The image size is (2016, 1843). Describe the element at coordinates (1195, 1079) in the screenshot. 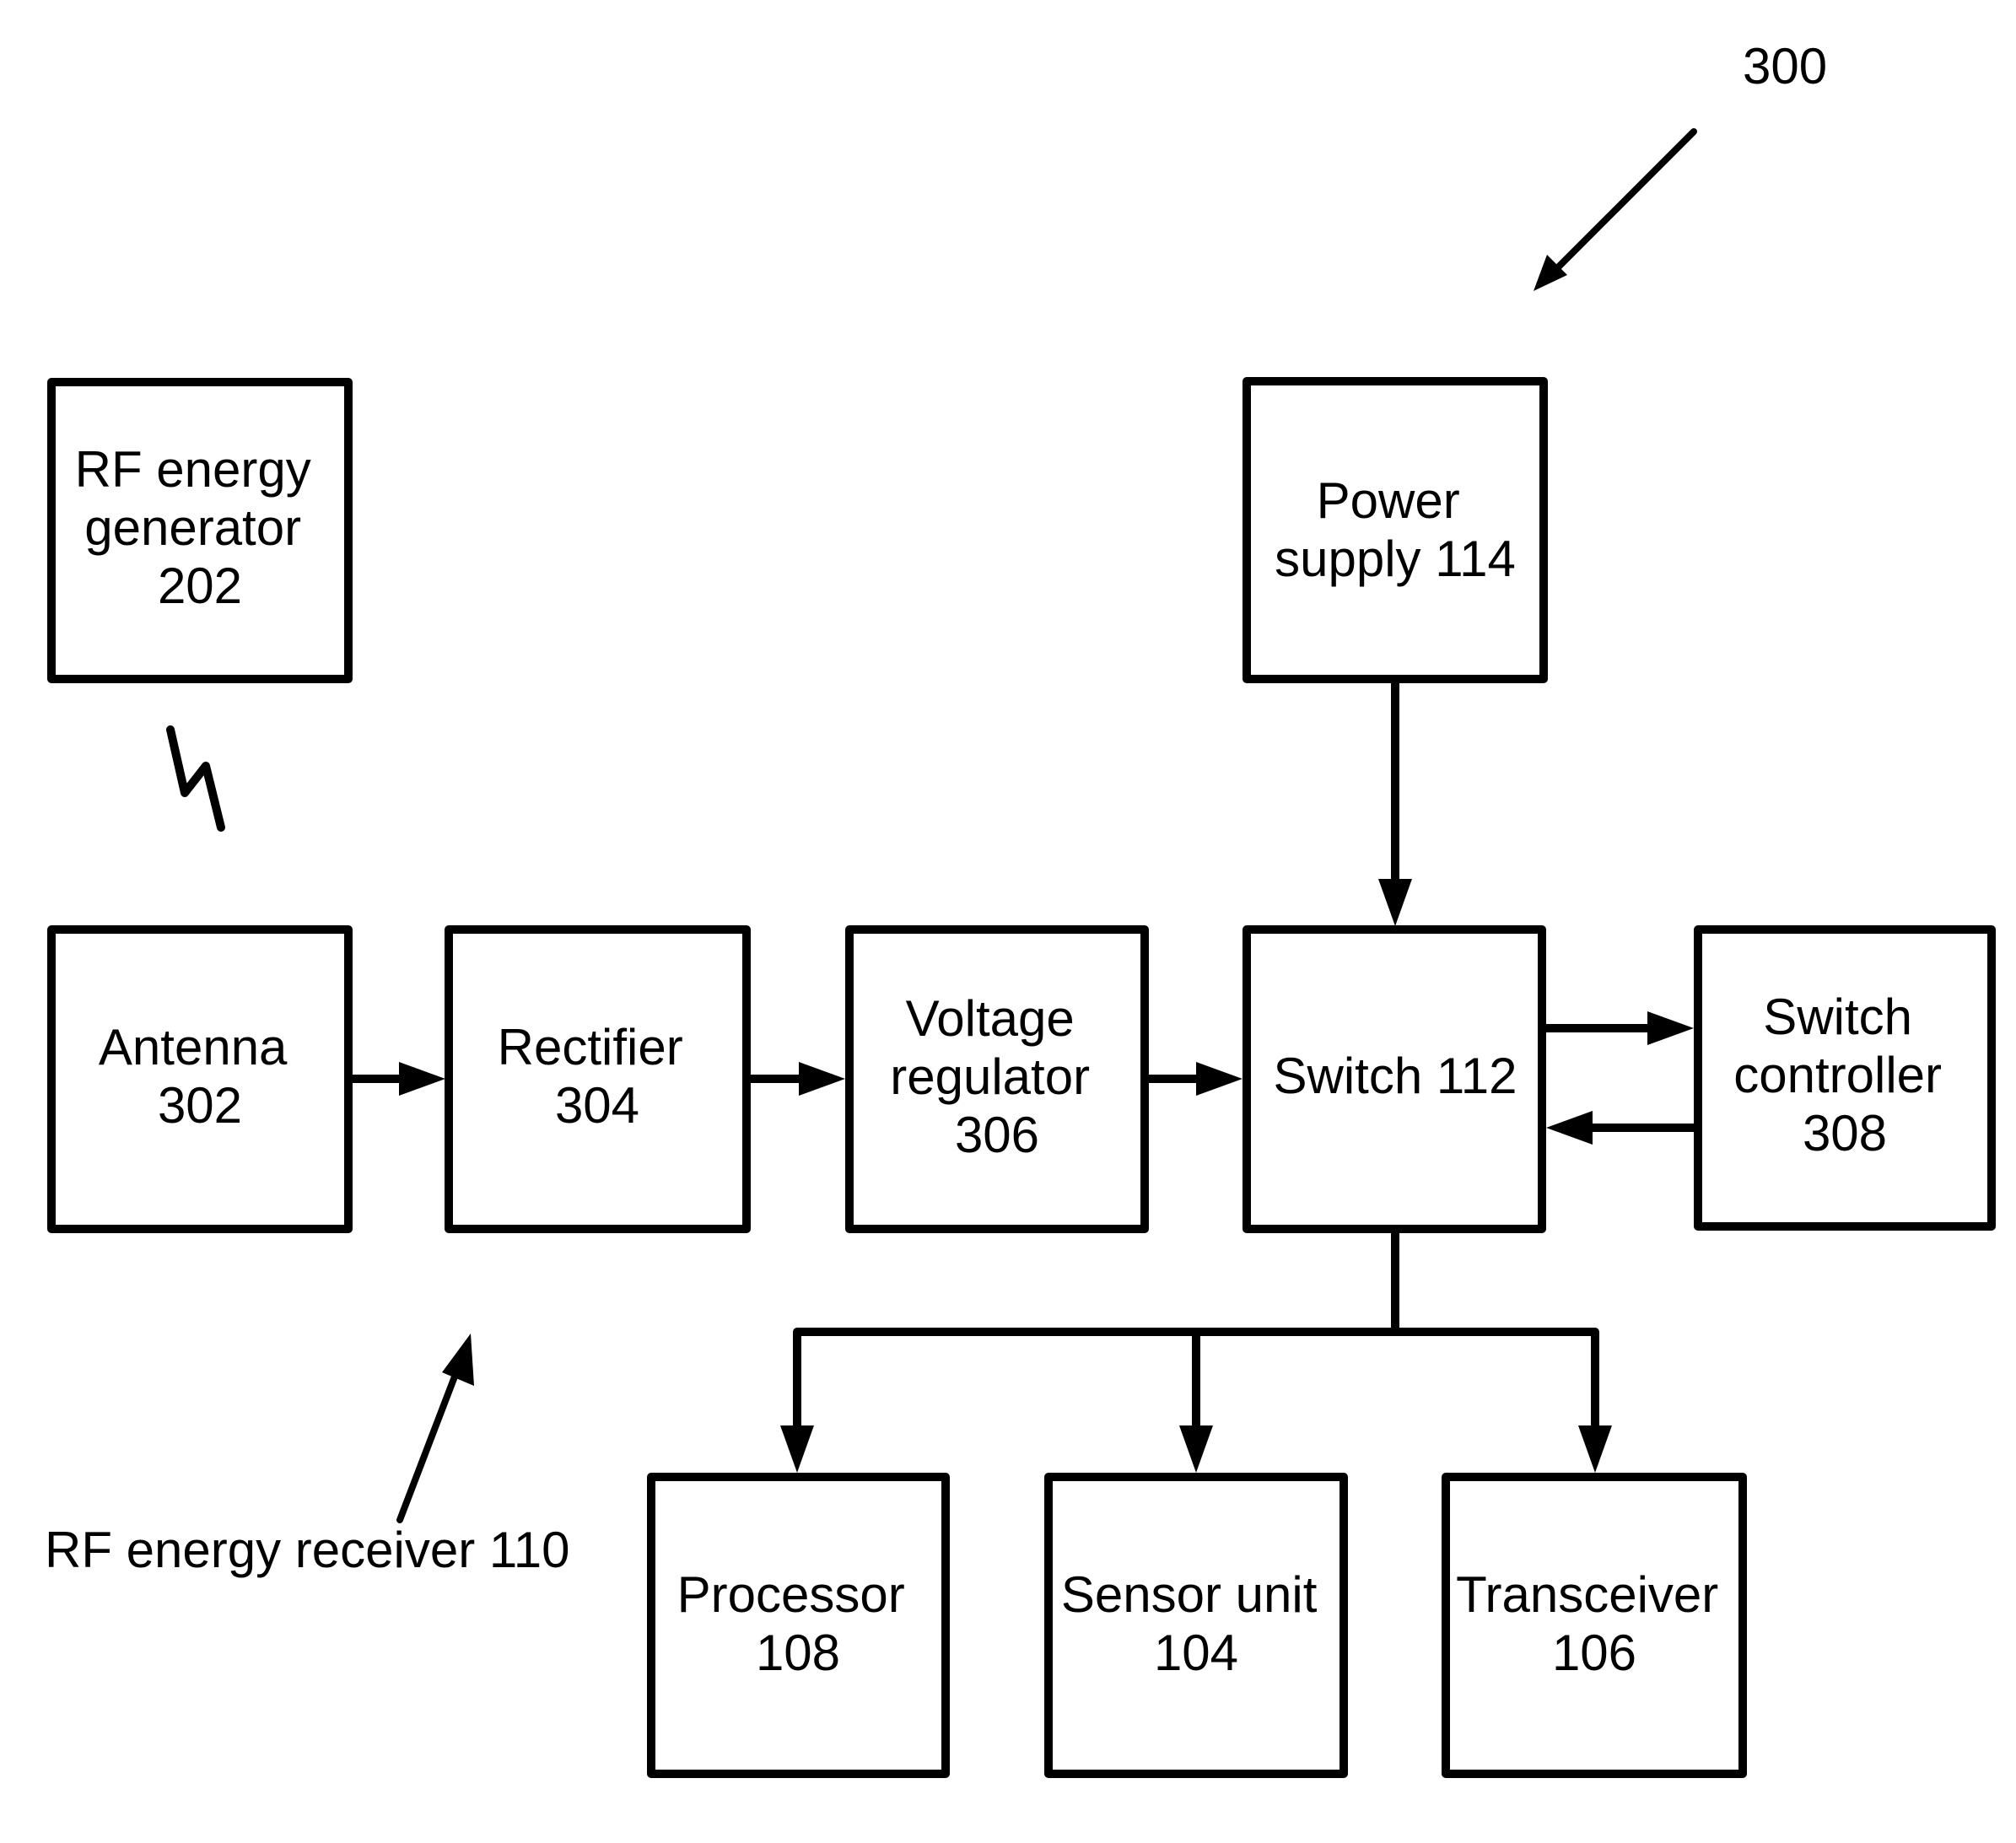

I see `arrow-regulator-to-switch` at that location.